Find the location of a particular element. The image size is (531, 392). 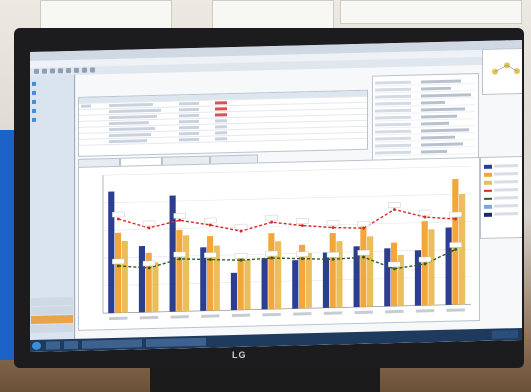

diagram-thumbnail is located at coordinates (502, 71).